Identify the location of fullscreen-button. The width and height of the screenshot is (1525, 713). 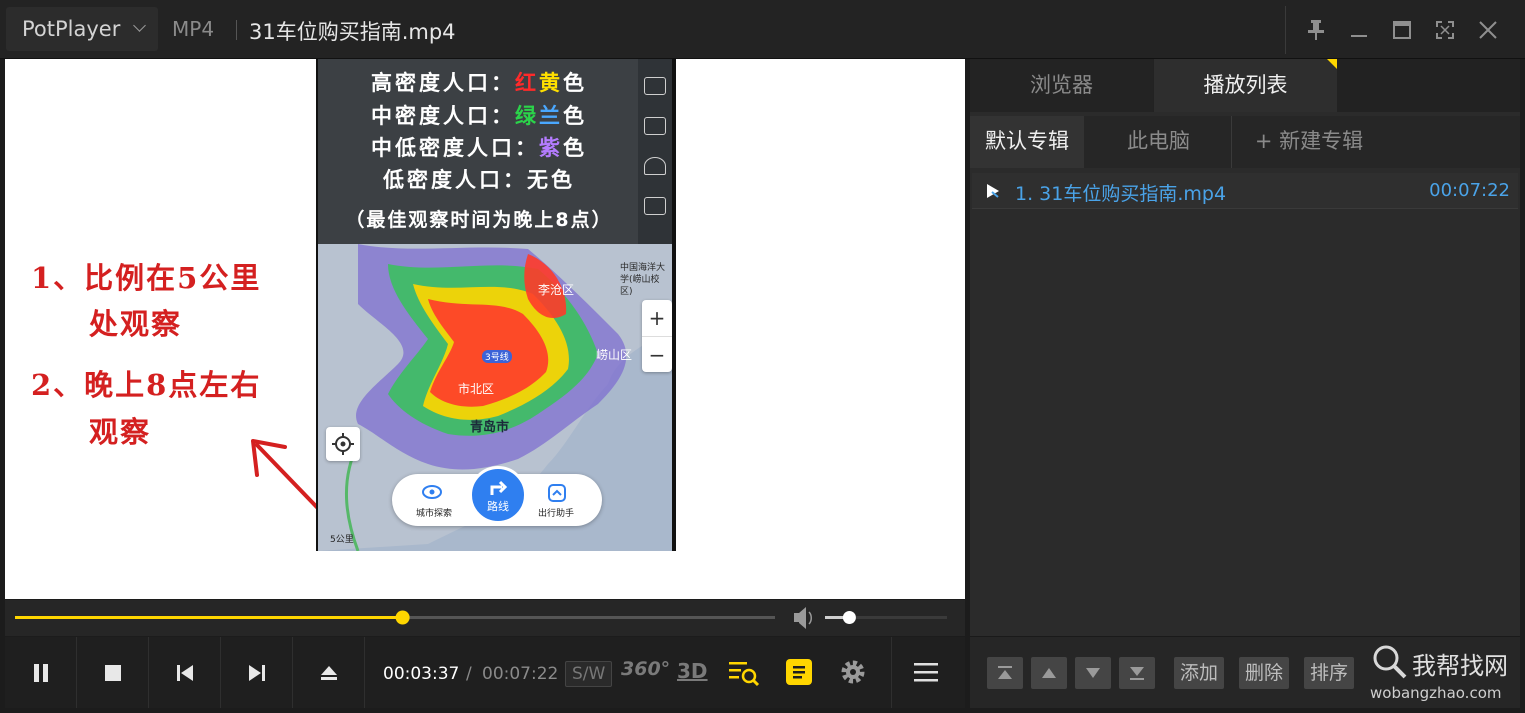
(1445, 30).